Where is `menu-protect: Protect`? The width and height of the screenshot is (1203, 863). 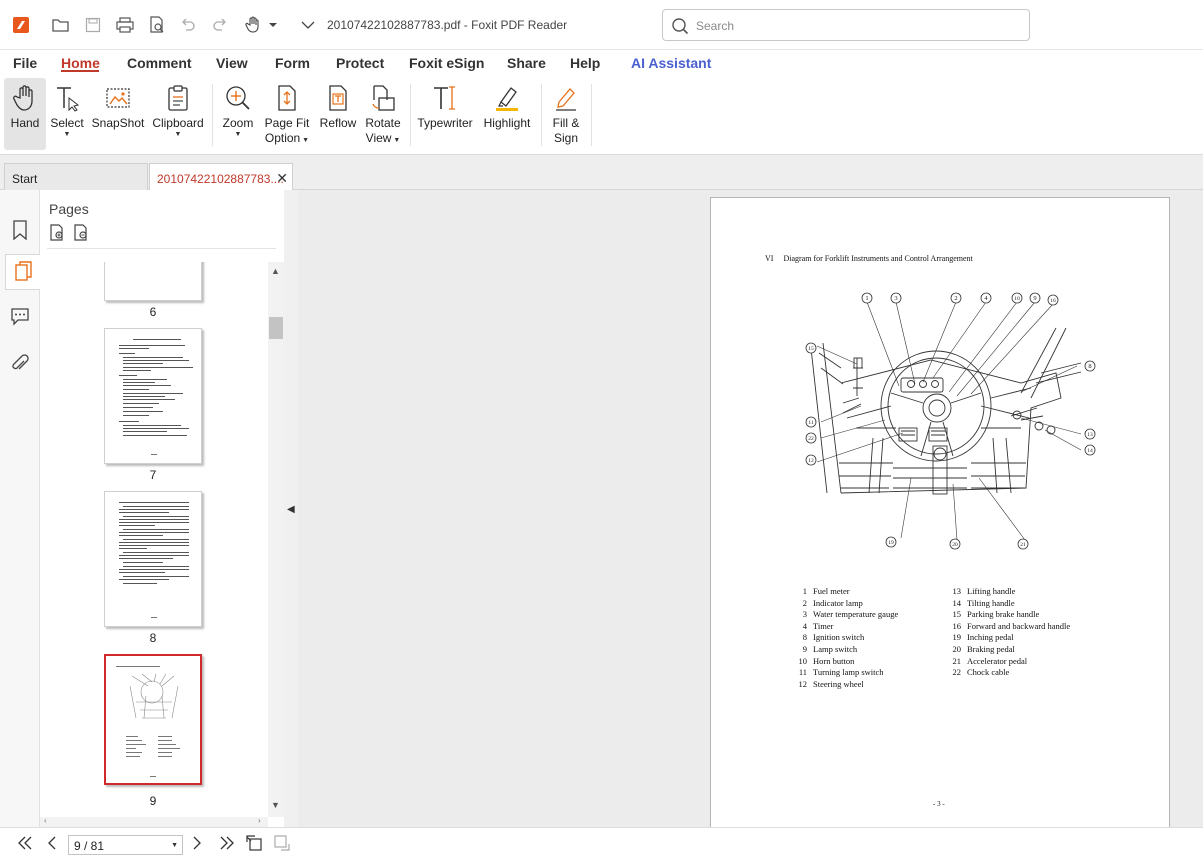 menu-protect: Protect is located at coordinates (360, 63).